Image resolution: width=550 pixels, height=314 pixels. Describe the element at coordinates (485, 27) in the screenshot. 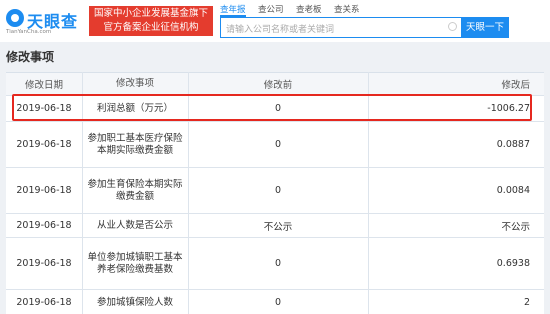

I see `search-button: 天眼一下` at that location.